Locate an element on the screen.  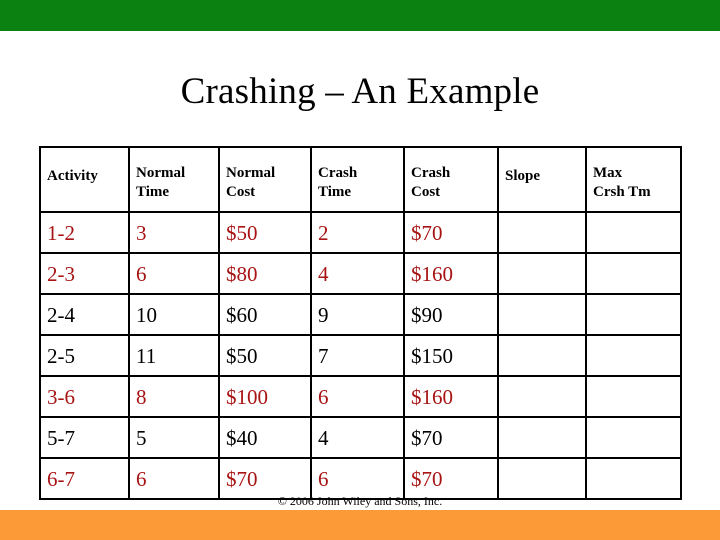
cell-normal-time: 5 is located at coordinates (174, 437).